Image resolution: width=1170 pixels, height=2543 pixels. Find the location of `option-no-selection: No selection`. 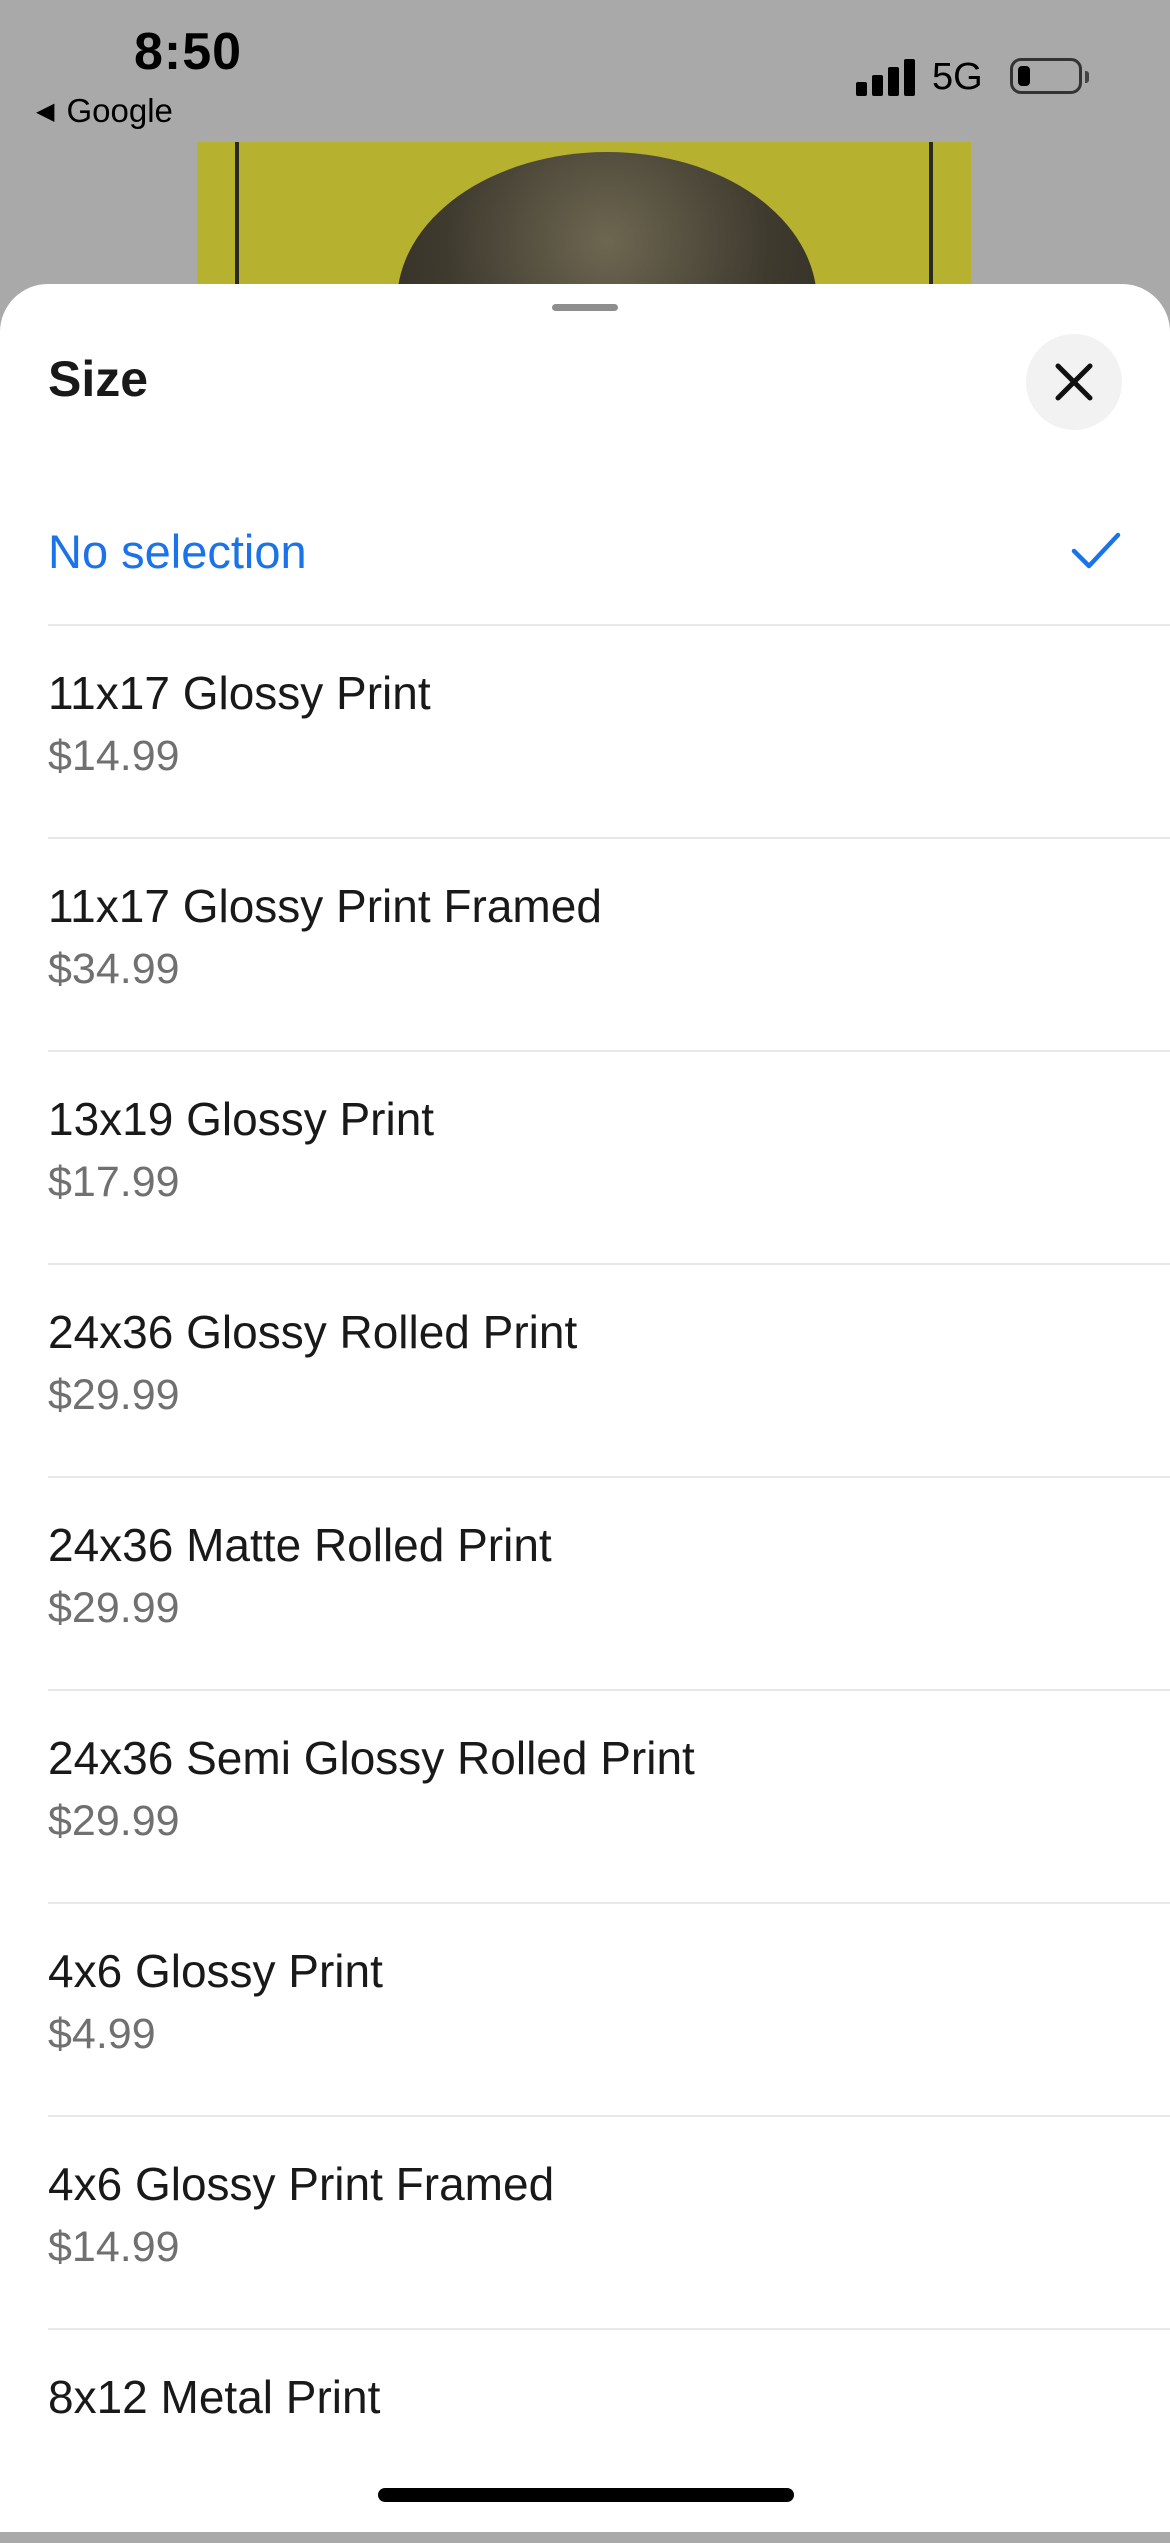

option-no-selection: No selection is located at coordinates (609, 555).